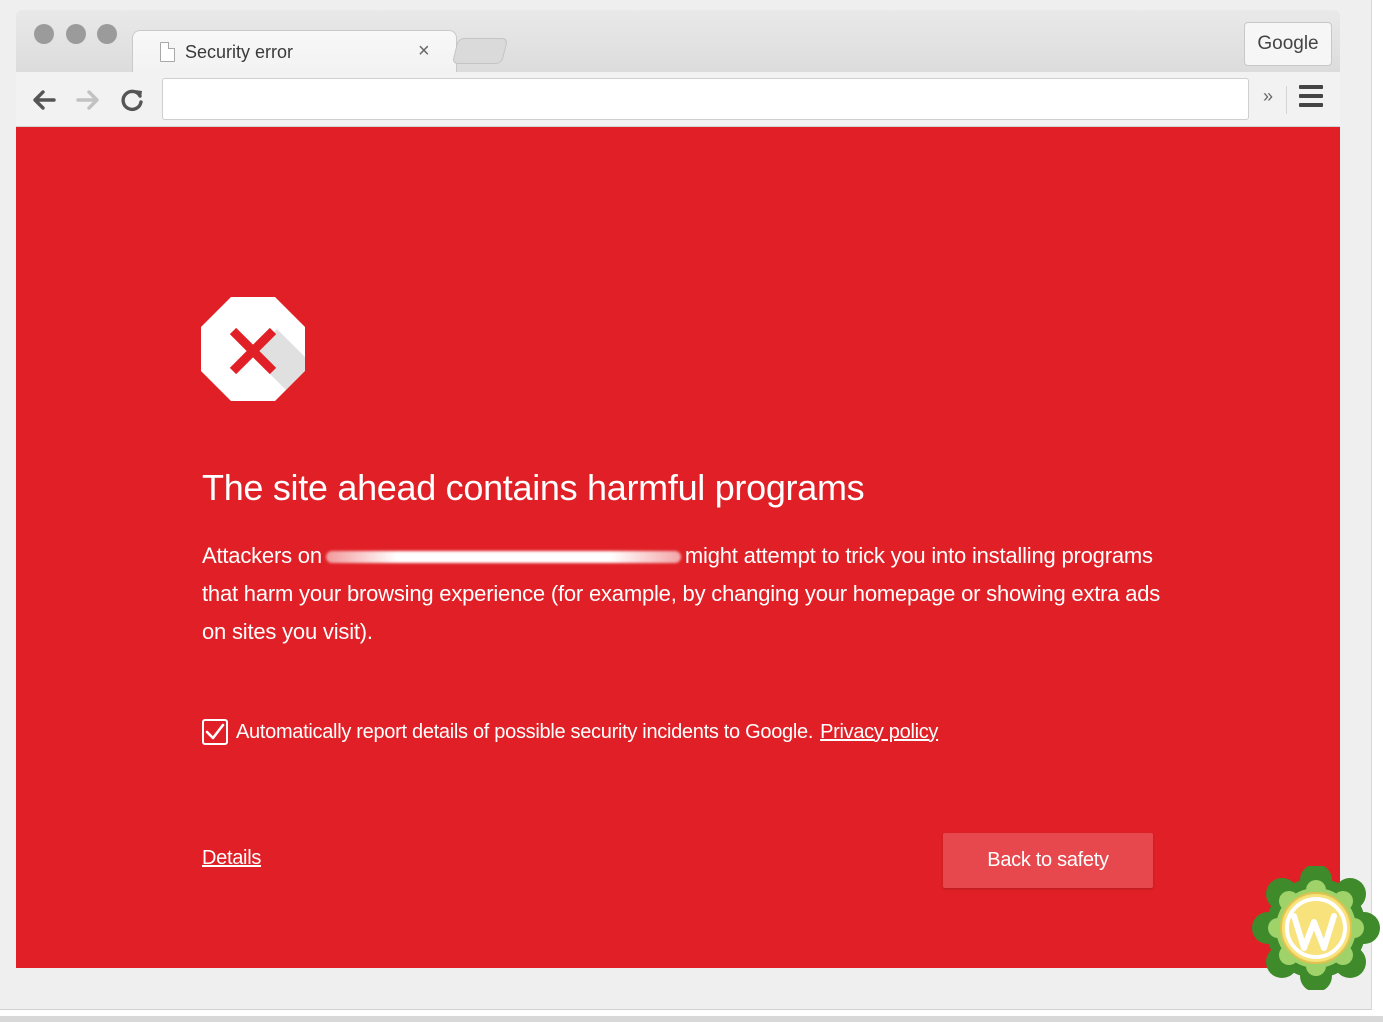  What do you see at coordinates (1286, 100) in the screenshot?
I see `toolbar-divider` at bounding box center [1286, 100].